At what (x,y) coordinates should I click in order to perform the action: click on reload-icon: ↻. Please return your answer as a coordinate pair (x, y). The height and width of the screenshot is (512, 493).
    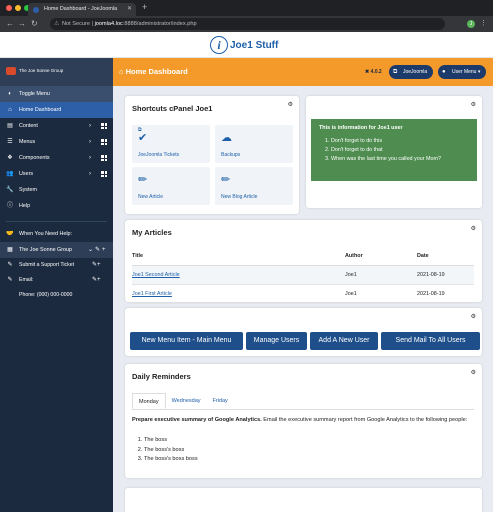
    Looking at the image, I should click on (34, 23).